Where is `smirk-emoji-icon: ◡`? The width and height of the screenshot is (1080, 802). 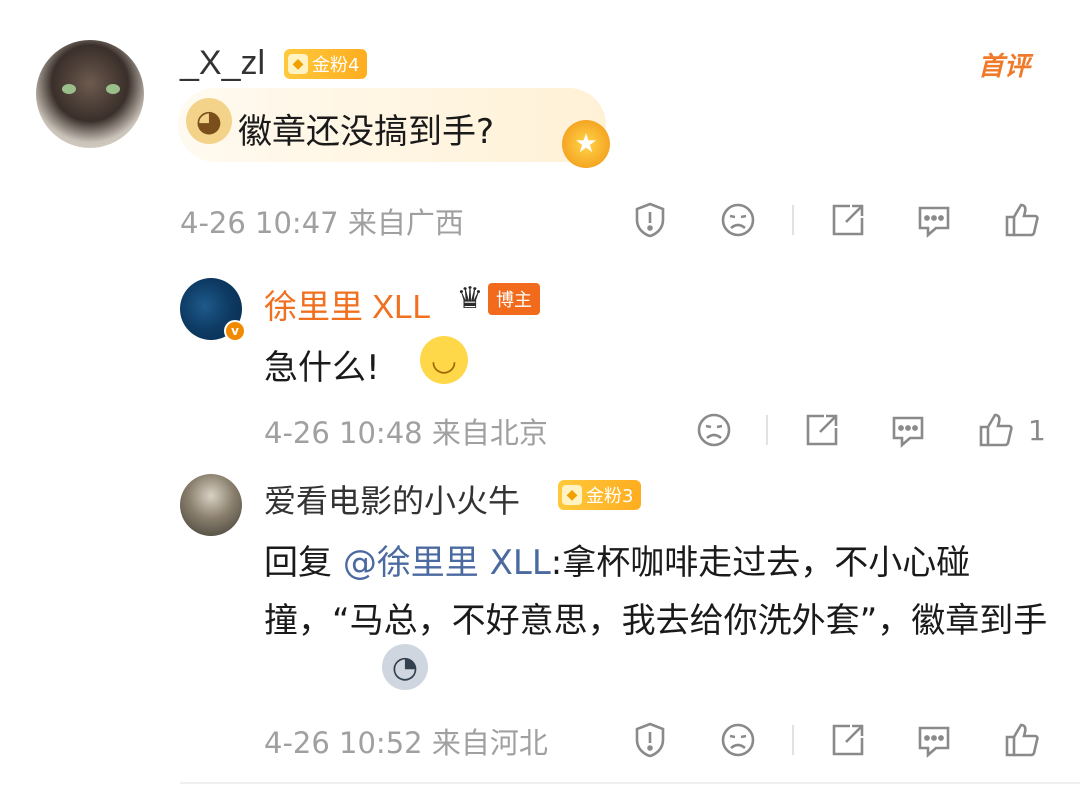 smirk-emoji-icon: ◡ is located at coordinates (444, 360).